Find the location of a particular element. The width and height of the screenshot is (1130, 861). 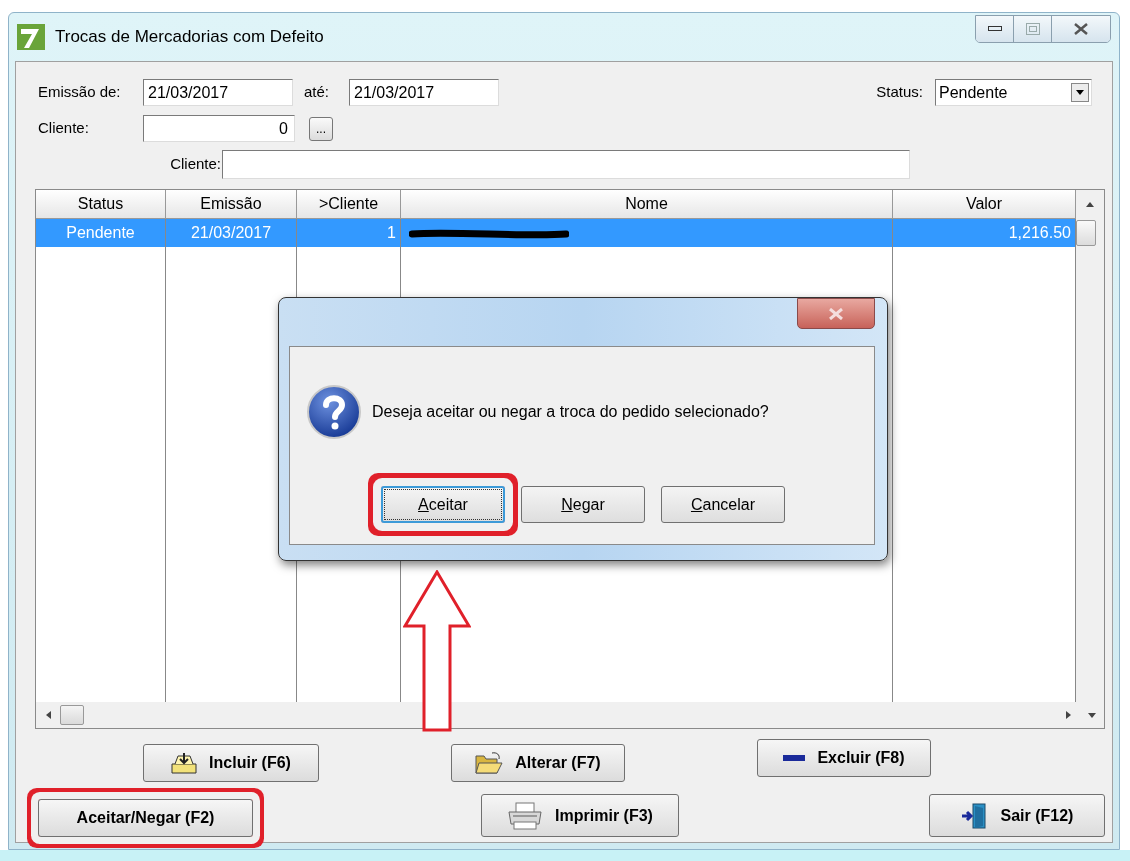

column-header: Emissão is located at coordinates (231, 204).